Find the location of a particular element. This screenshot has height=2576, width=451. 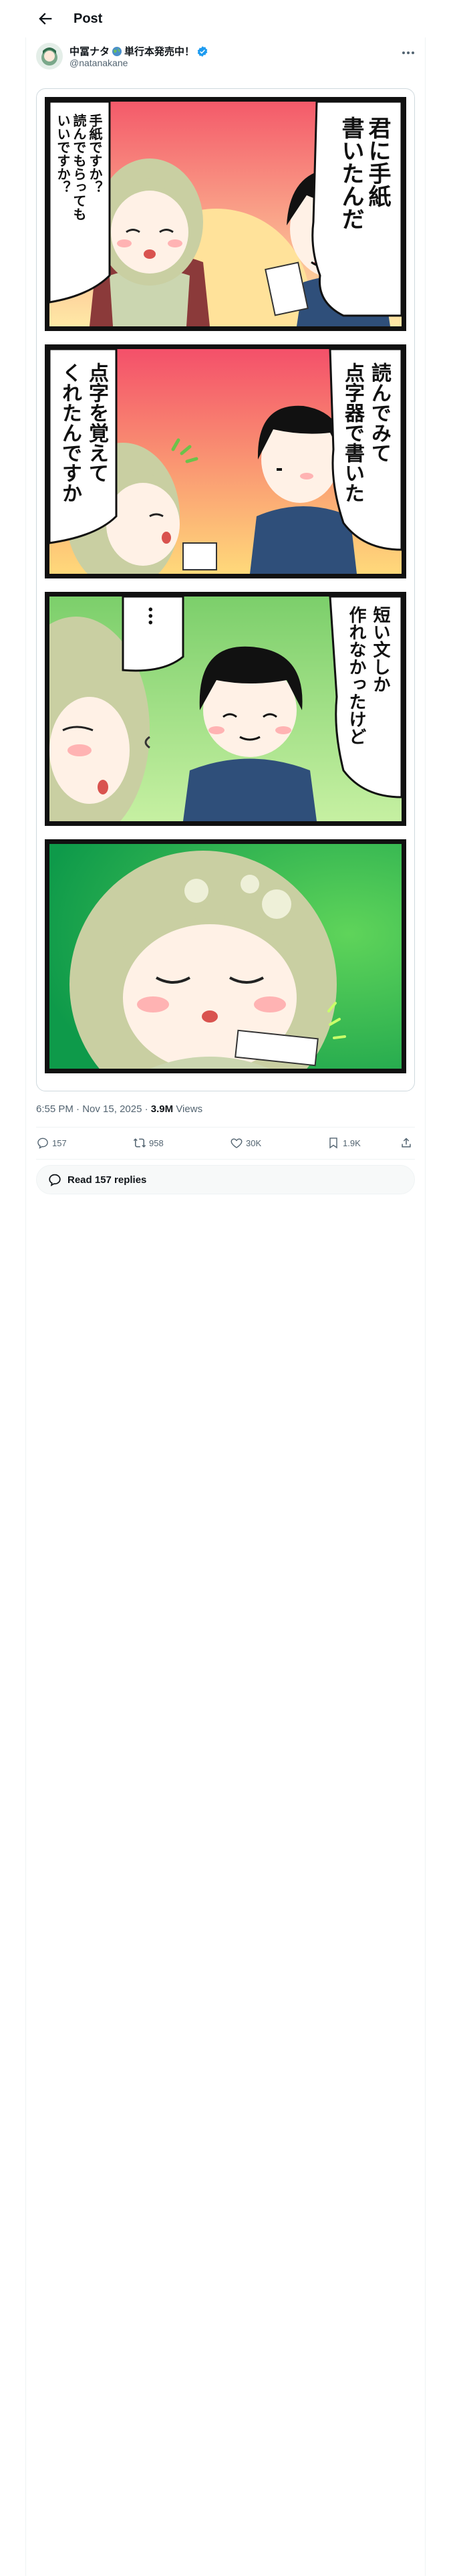

avatar is located at coordinates (49, 56).